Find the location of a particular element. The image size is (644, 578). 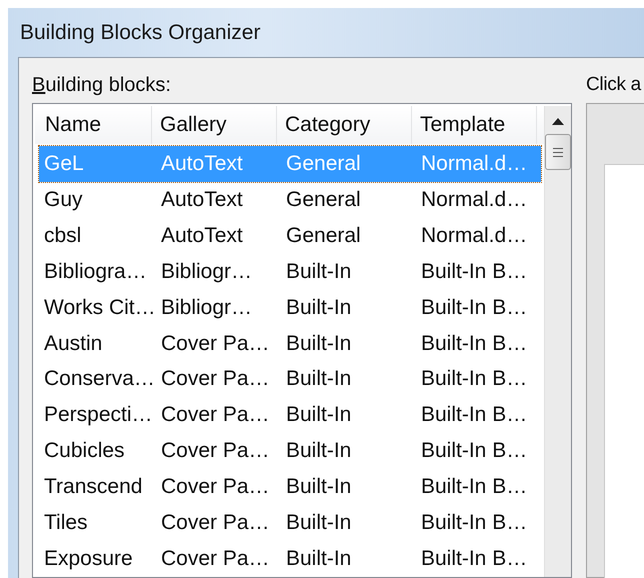

column-header: Gallery is located at coordinates (214, 125).